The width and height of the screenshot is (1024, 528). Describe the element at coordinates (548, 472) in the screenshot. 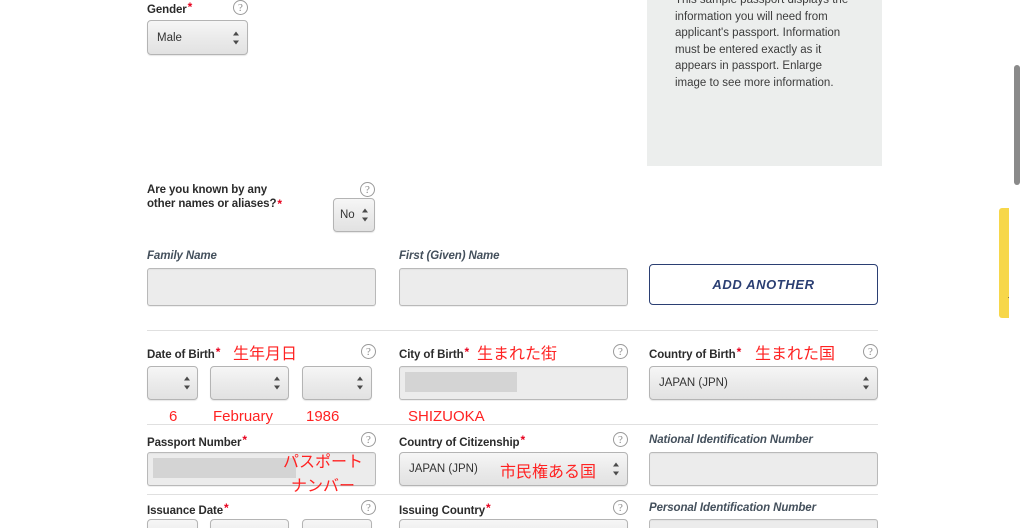

I see `country-of-citizenship-annotation-japanese: 市民権ある国` at that location.